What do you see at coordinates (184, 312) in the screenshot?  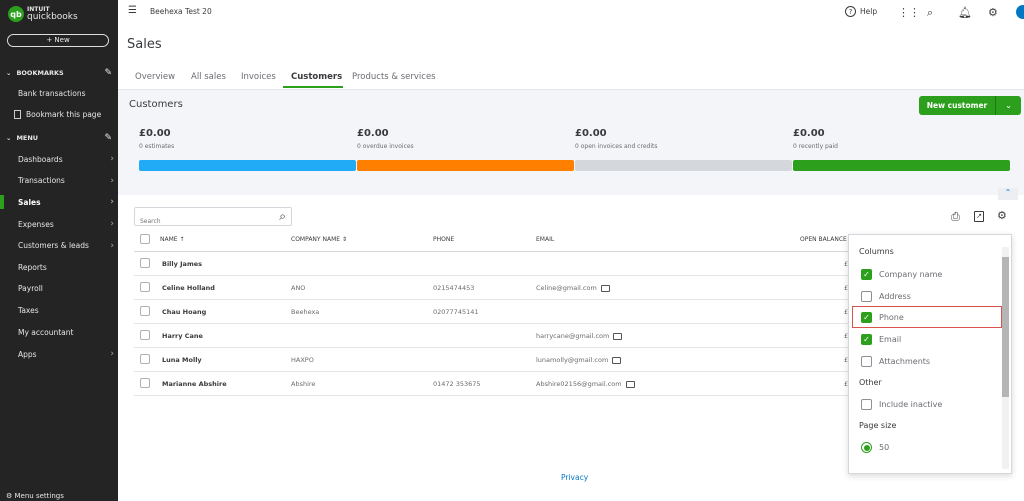 I see `customer-name: Chau Hoang` at bounding box center [184, 312].